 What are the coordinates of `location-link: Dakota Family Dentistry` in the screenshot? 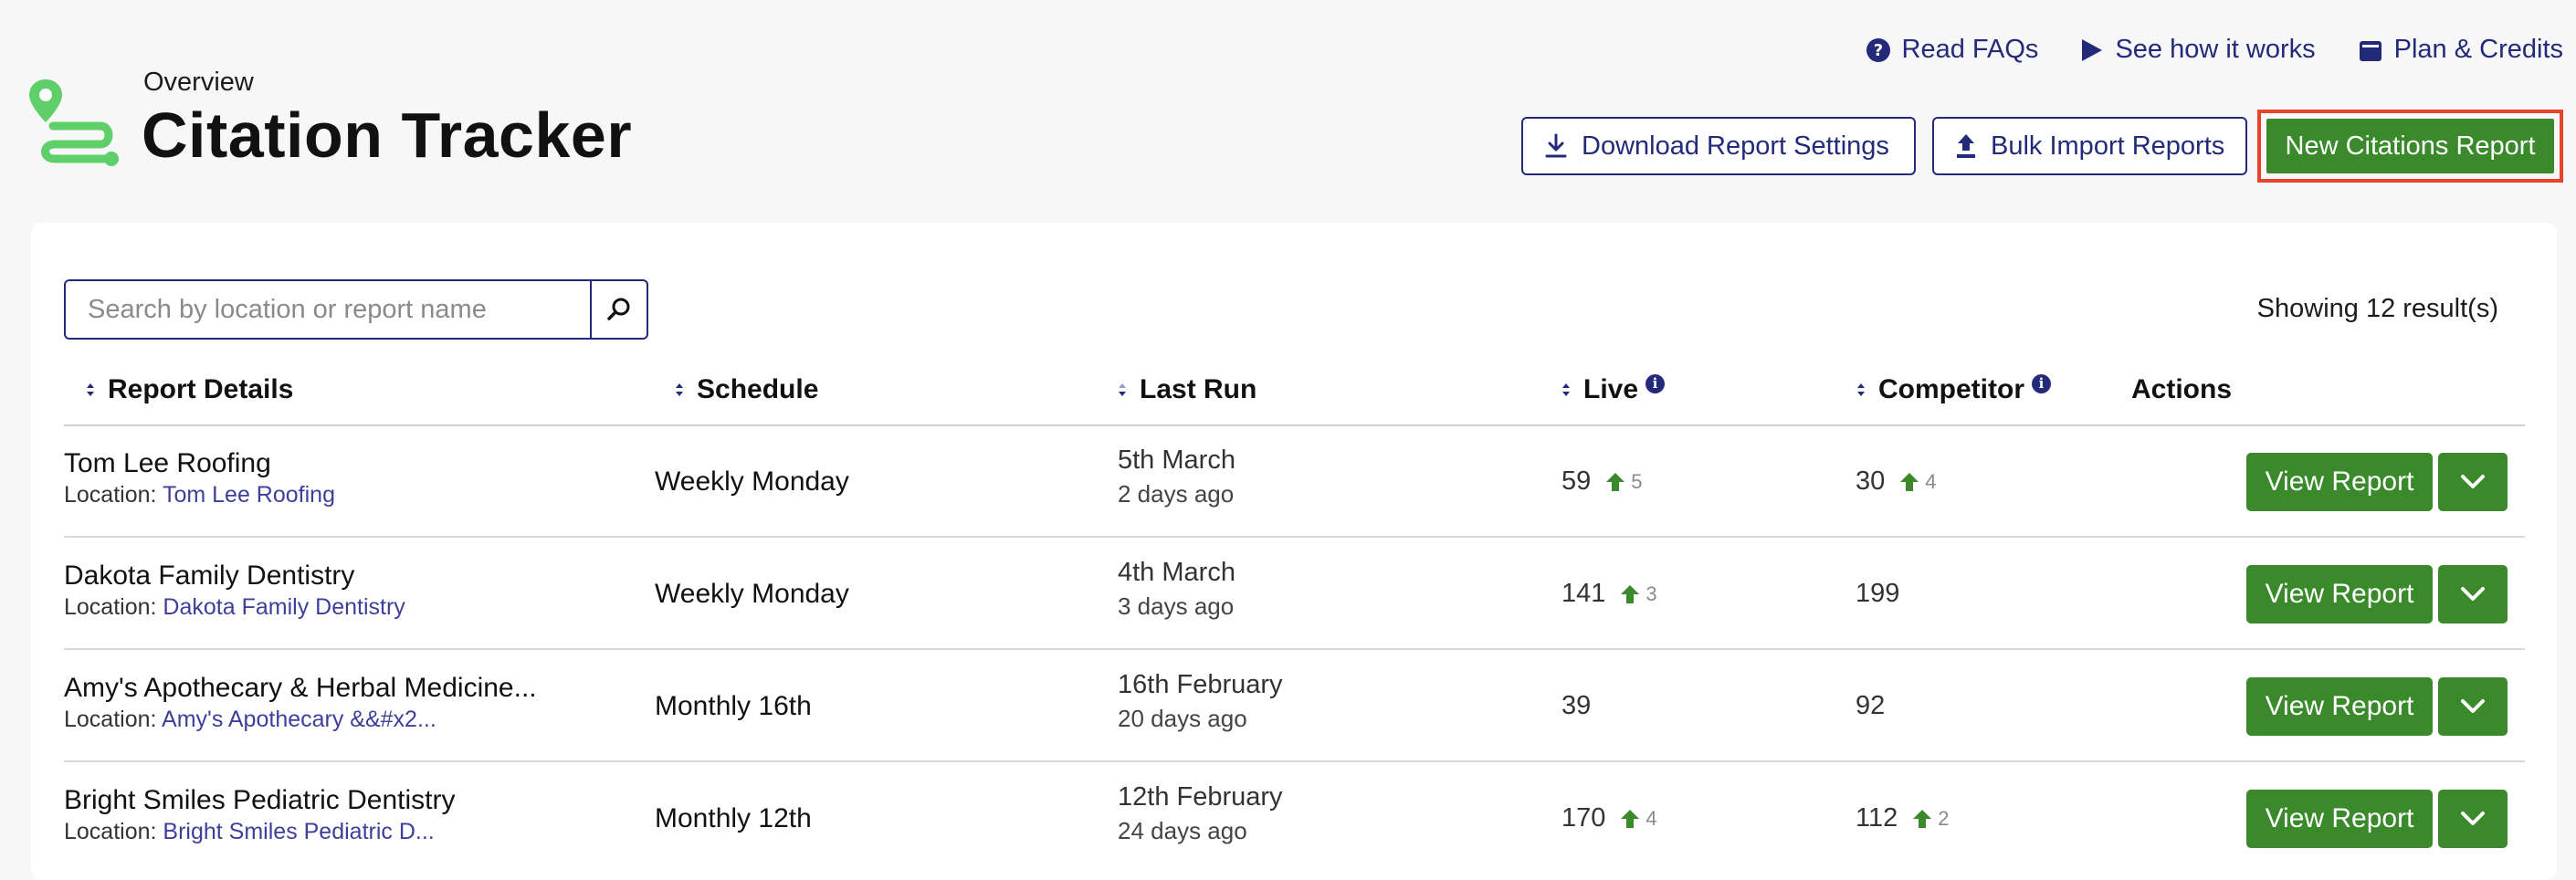 It's located at (284, 607).